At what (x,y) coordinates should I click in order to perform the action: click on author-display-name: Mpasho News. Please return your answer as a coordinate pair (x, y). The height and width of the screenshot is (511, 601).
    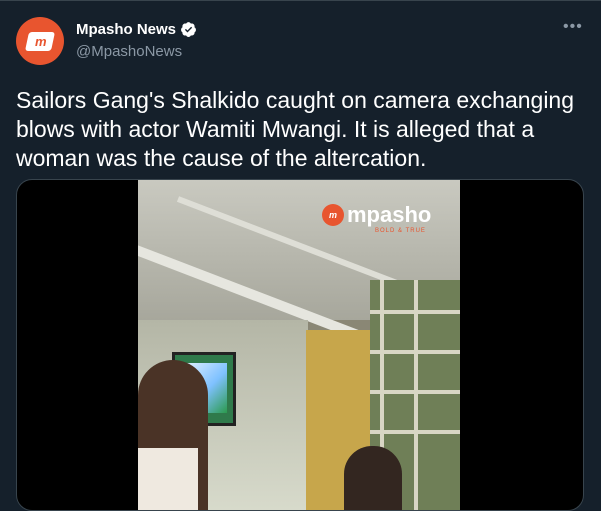
    Looking at the image, I should click on (126, 29).